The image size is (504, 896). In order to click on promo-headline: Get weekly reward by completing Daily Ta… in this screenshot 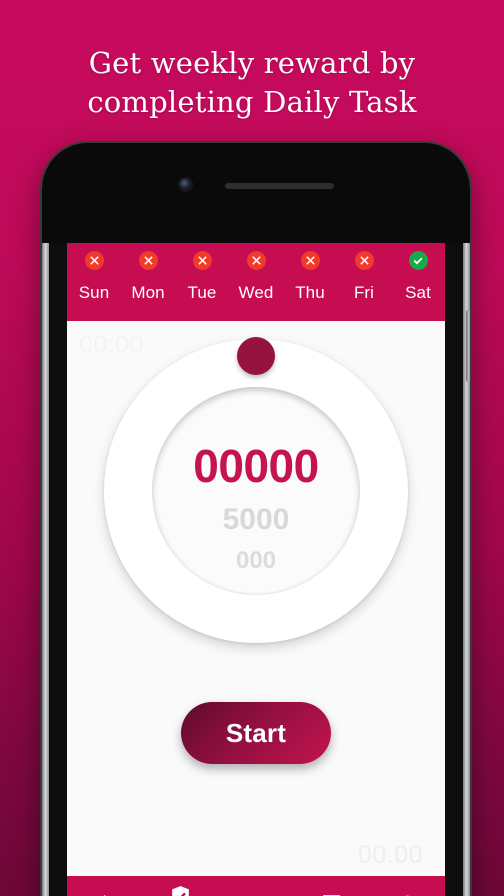, I will do `click(252, 83)`.